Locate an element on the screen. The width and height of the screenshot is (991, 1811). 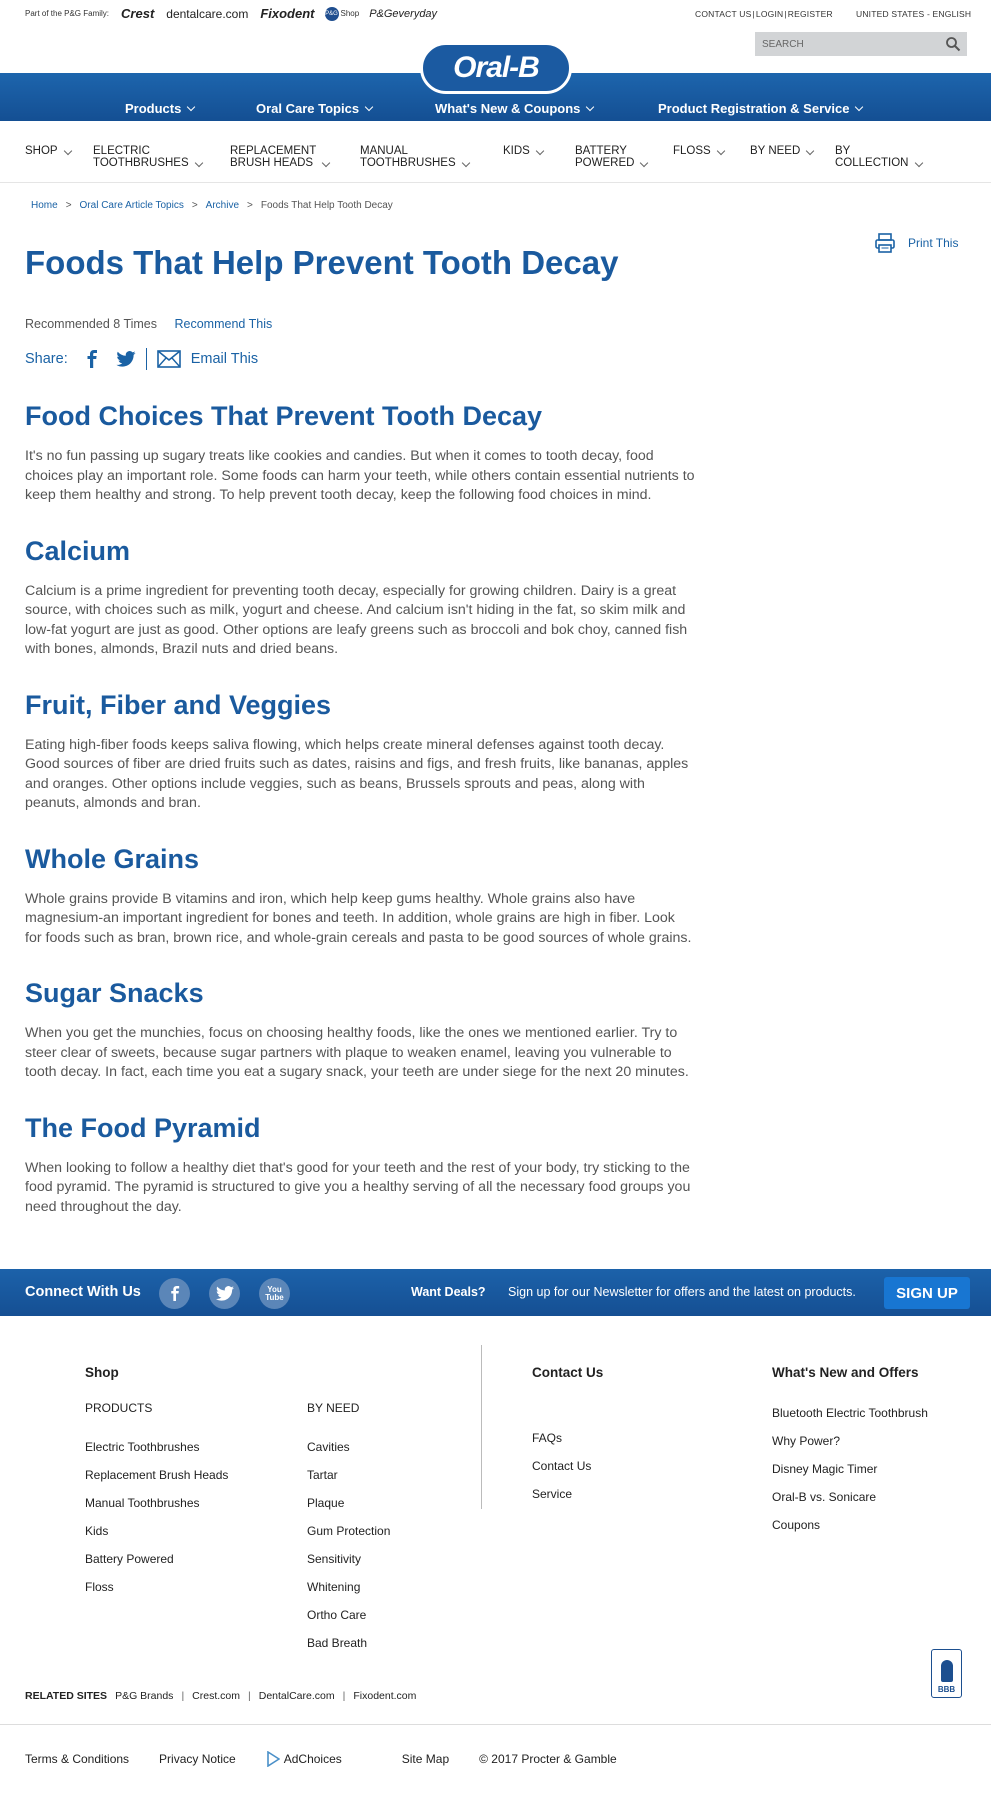
youtube-icon: You Tube is located at coordinates (274, 1293).